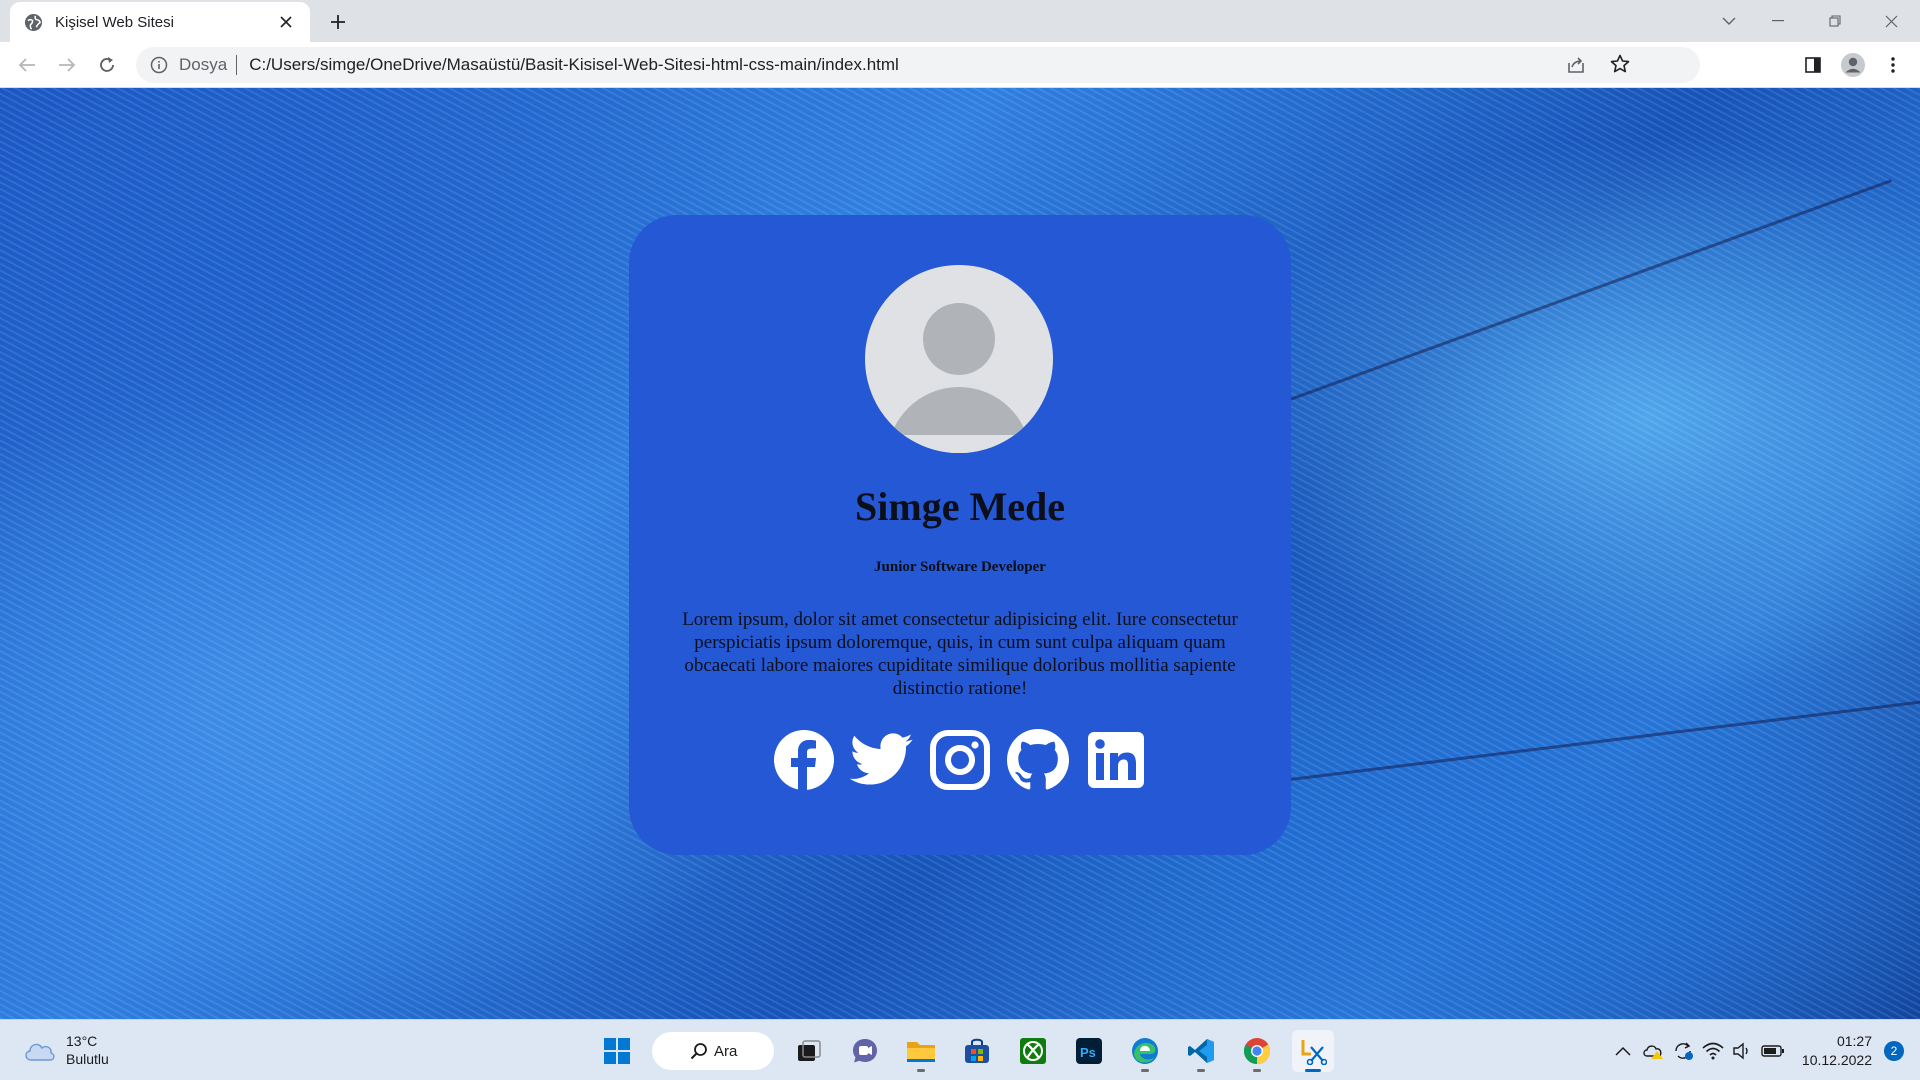  Describe the element at coordinates (1116, 760) in the screenshot. I see `linkedin-icon` at that location.